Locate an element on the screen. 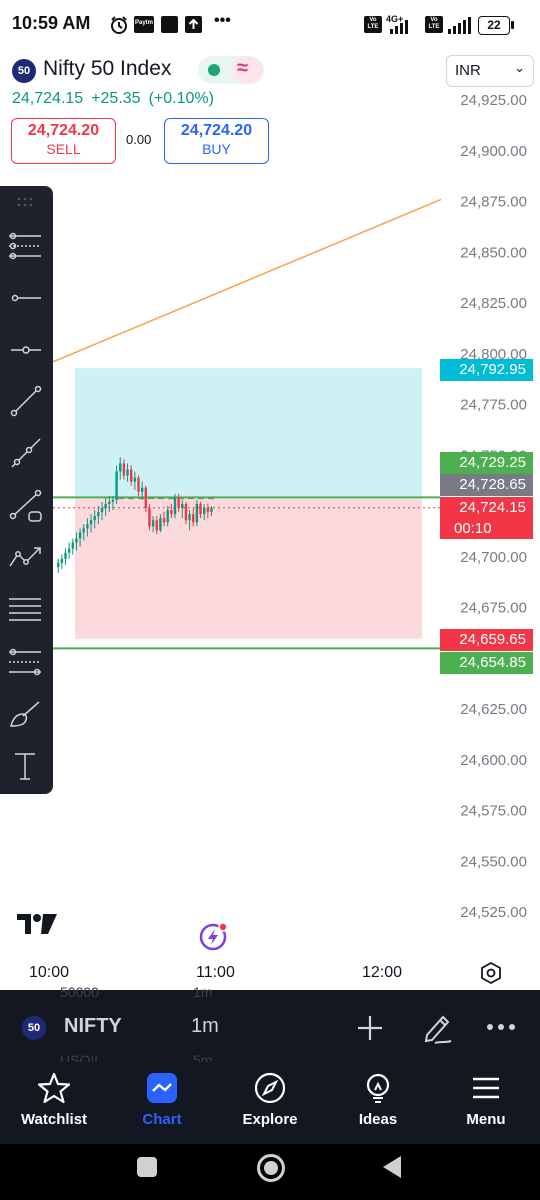  add-icon is located at coordinates (370, 1028).